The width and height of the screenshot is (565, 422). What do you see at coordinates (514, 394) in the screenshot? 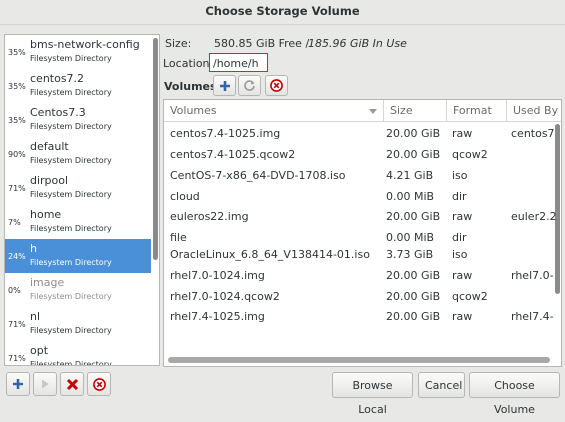
I see `choose-volume-button: Choose Volume` at bounding box center [514, 394].